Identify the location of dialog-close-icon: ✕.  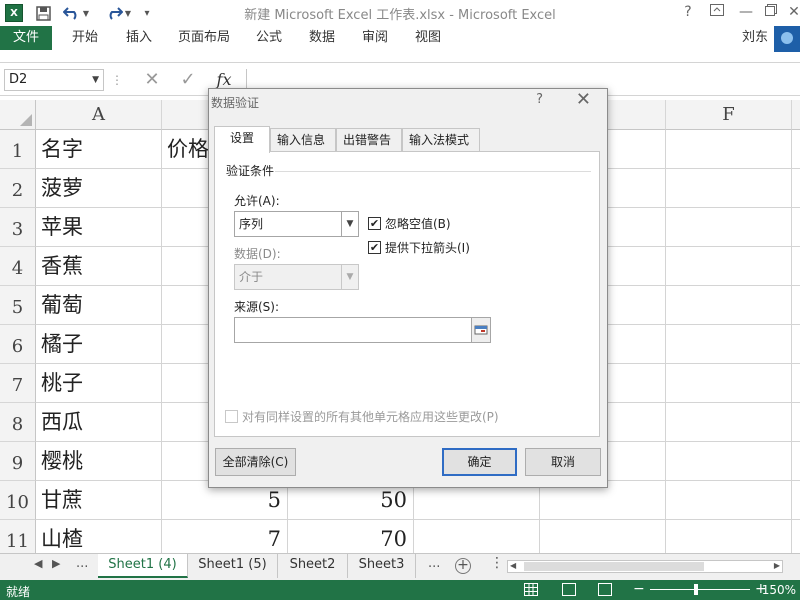
(583, 99).